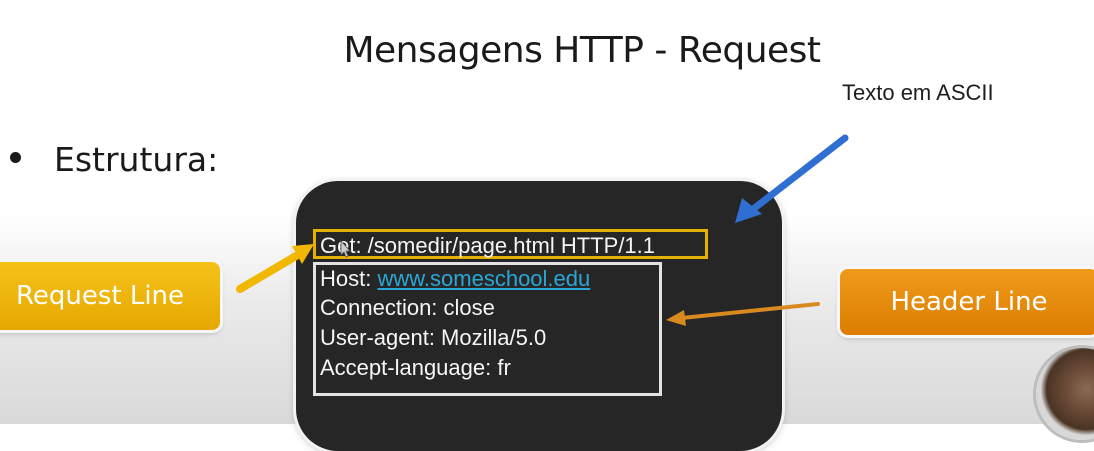  What do you see at coordinates (676, 318) in the screenshot?
I see `header-line-arrowhead-icon` at bounding box center [676, 318].